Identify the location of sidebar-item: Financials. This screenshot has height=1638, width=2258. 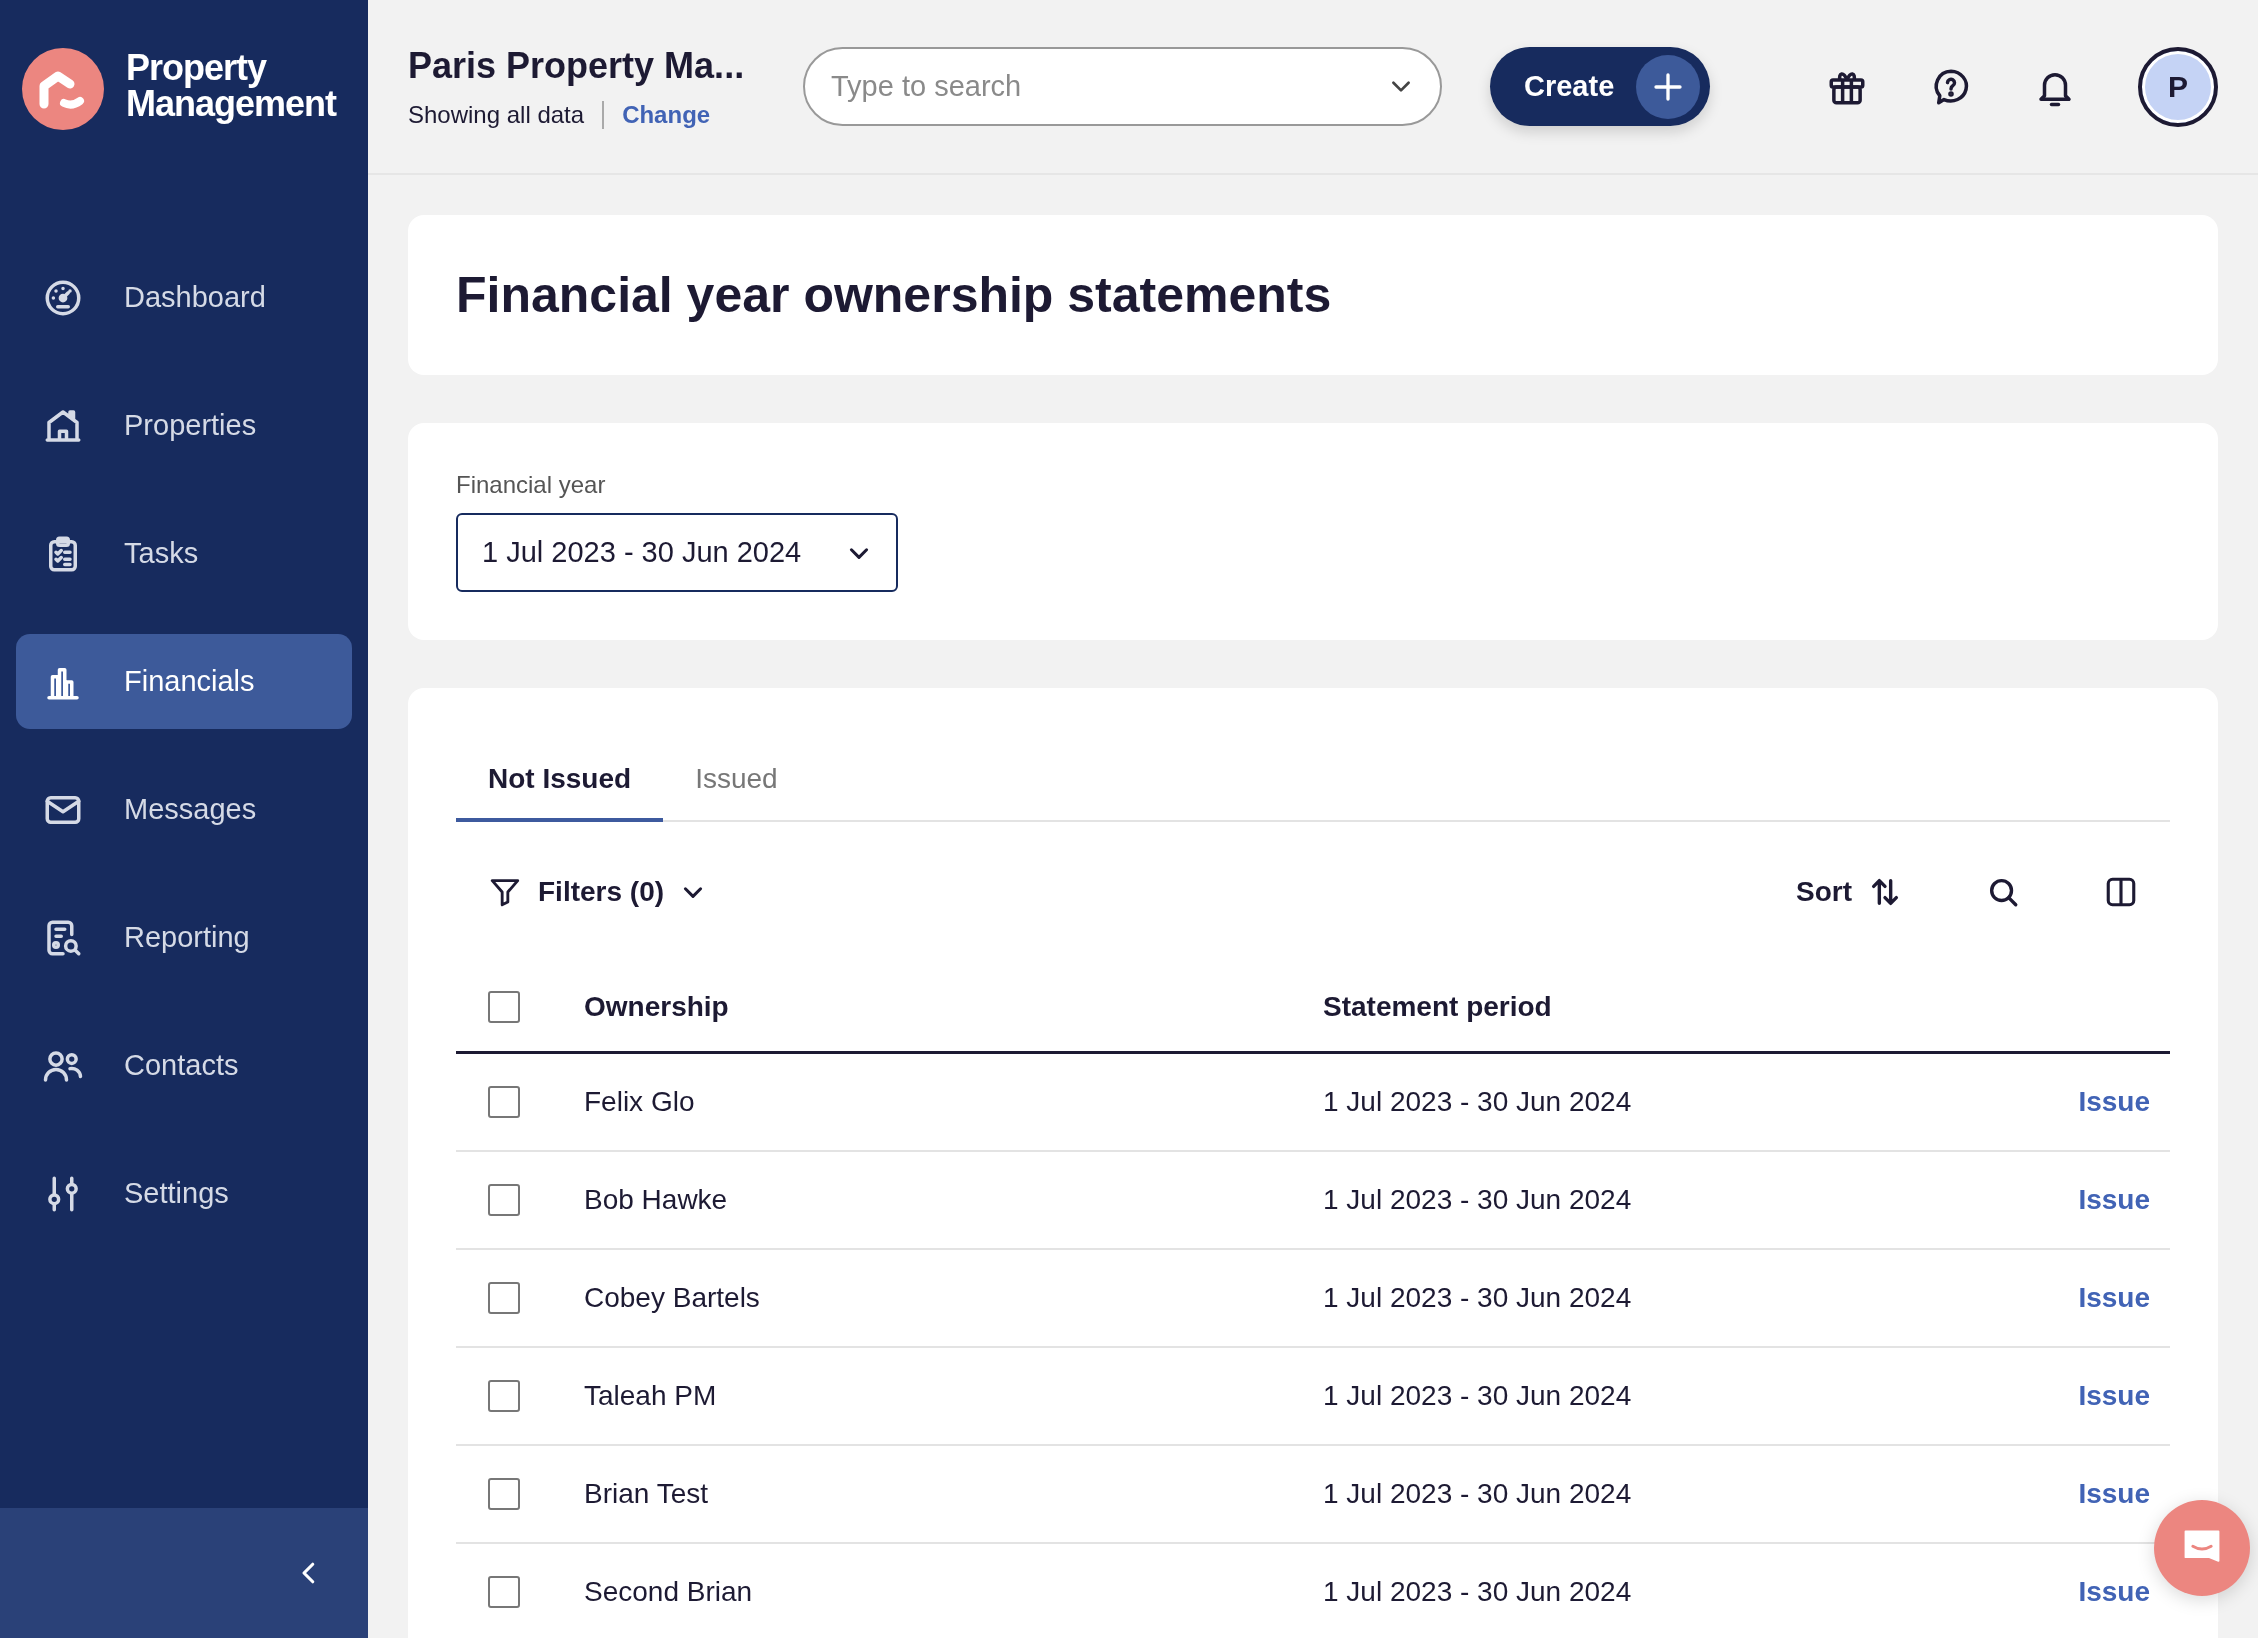
(184, 681).